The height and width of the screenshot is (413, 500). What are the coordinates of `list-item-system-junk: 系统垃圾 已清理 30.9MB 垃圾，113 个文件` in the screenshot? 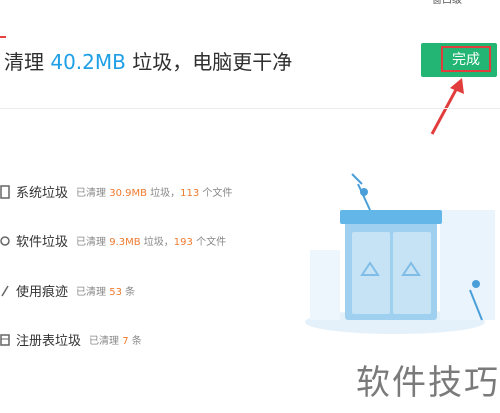 It's located at (116, 191).